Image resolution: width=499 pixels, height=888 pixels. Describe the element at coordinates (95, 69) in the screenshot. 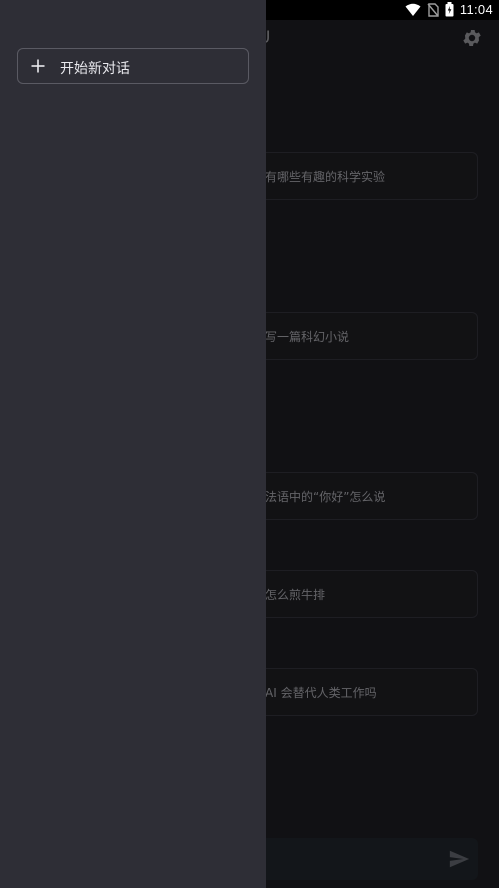

I see `new-chat-label: 开始新对话` at that location.